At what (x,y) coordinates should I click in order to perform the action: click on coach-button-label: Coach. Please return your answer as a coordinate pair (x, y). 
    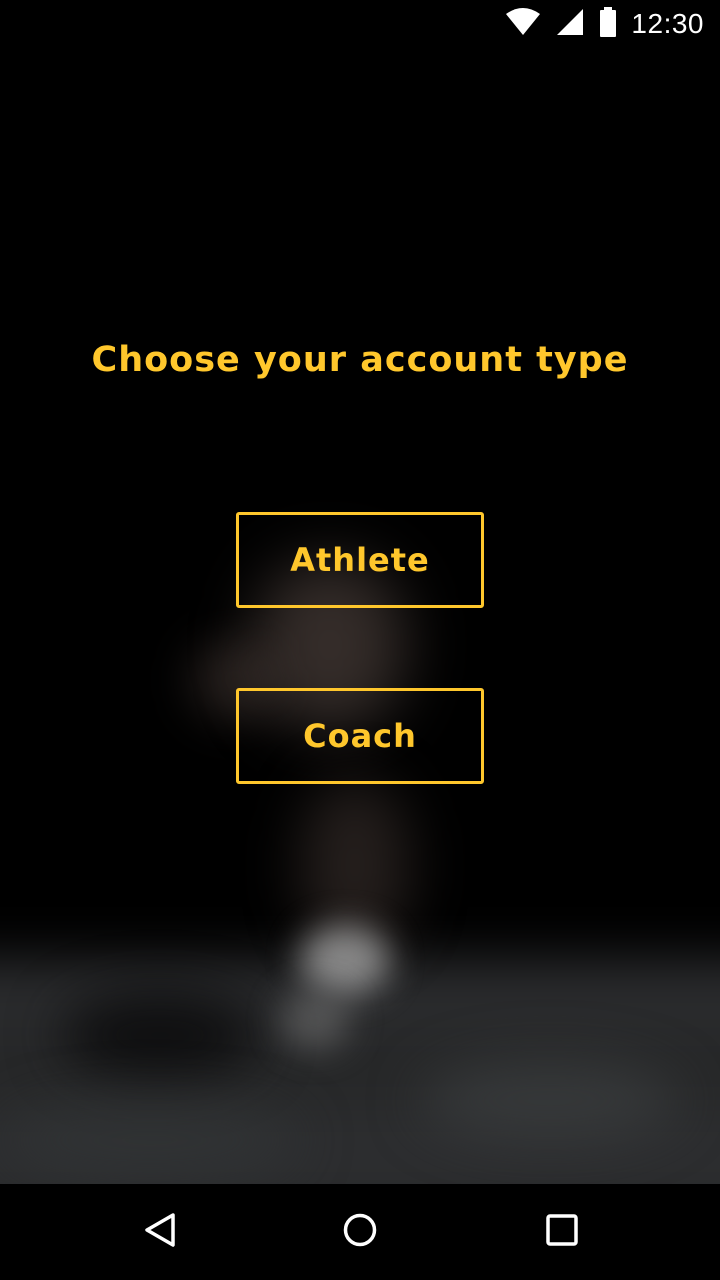
    Looking at the image, I should click on (360, 736).